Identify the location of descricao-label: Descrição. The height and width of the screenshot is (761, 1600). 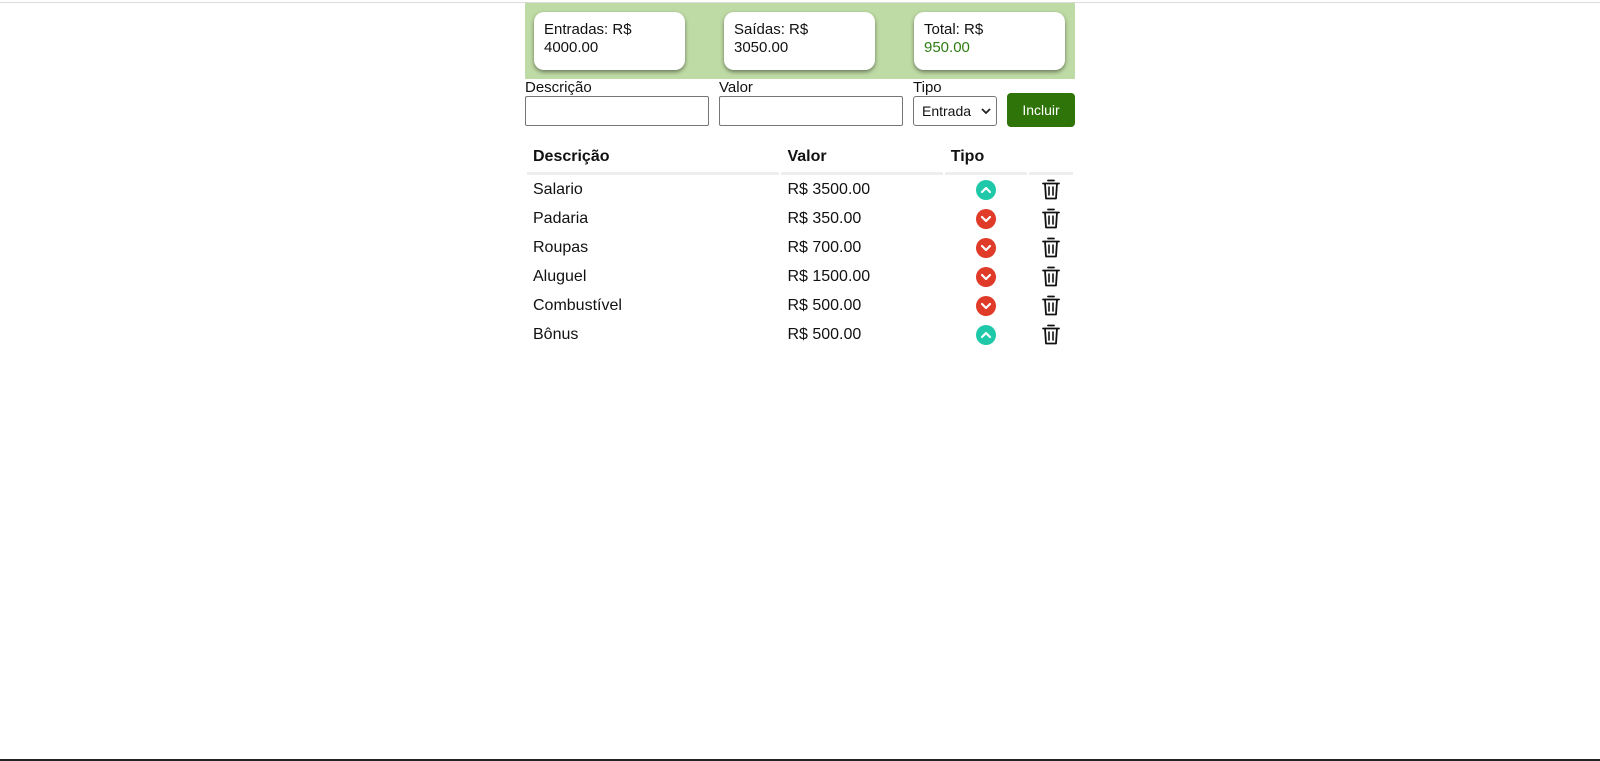
(558, 87).